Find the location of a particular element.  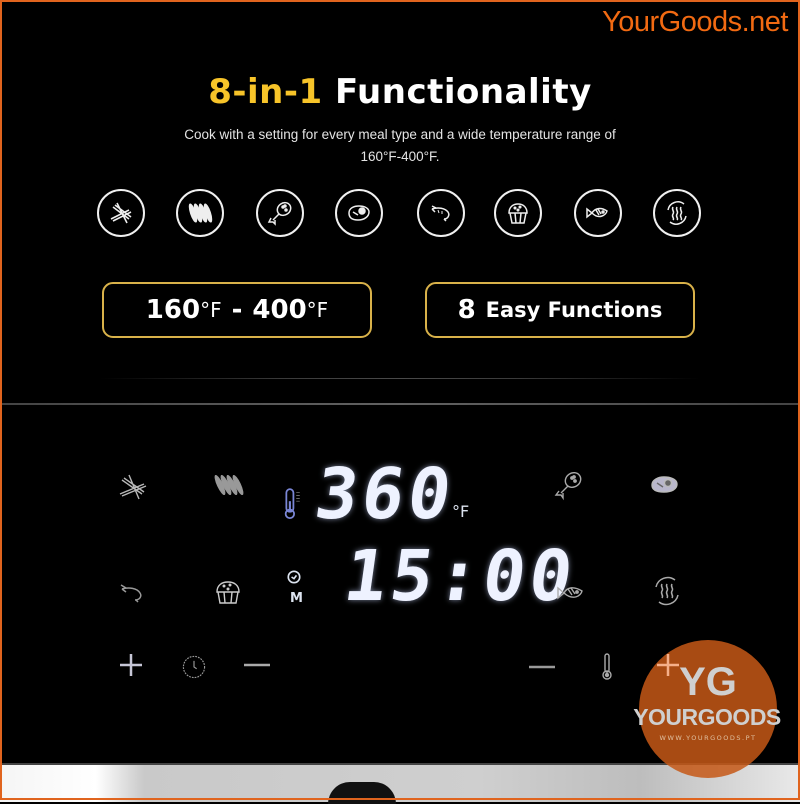

watermark-name: YOURGOODS is located at coordinates (707, 717).